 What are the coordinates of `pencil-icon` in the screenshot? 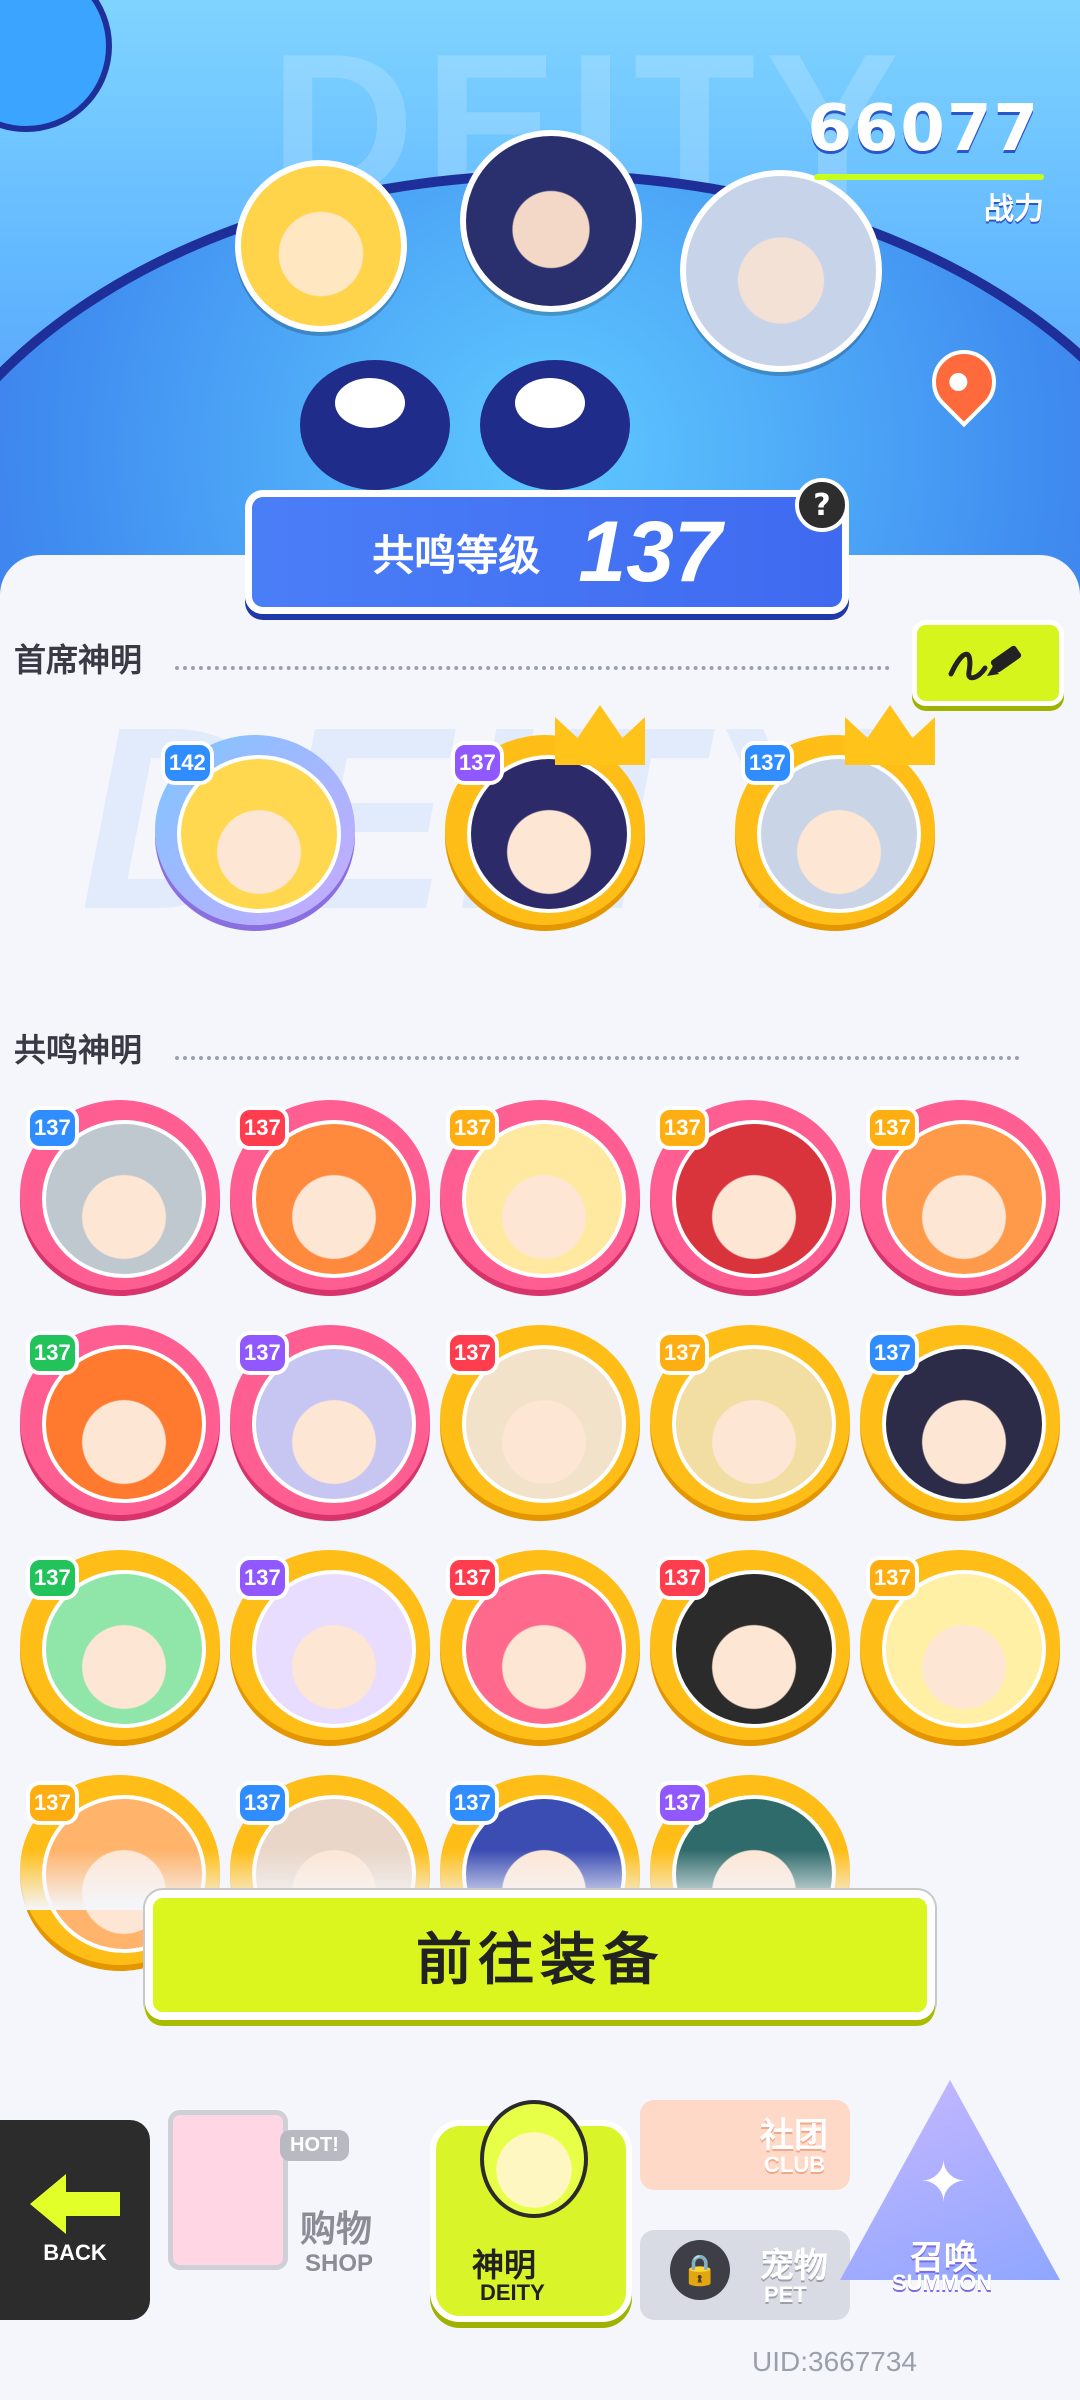 It's located at (985, 663).